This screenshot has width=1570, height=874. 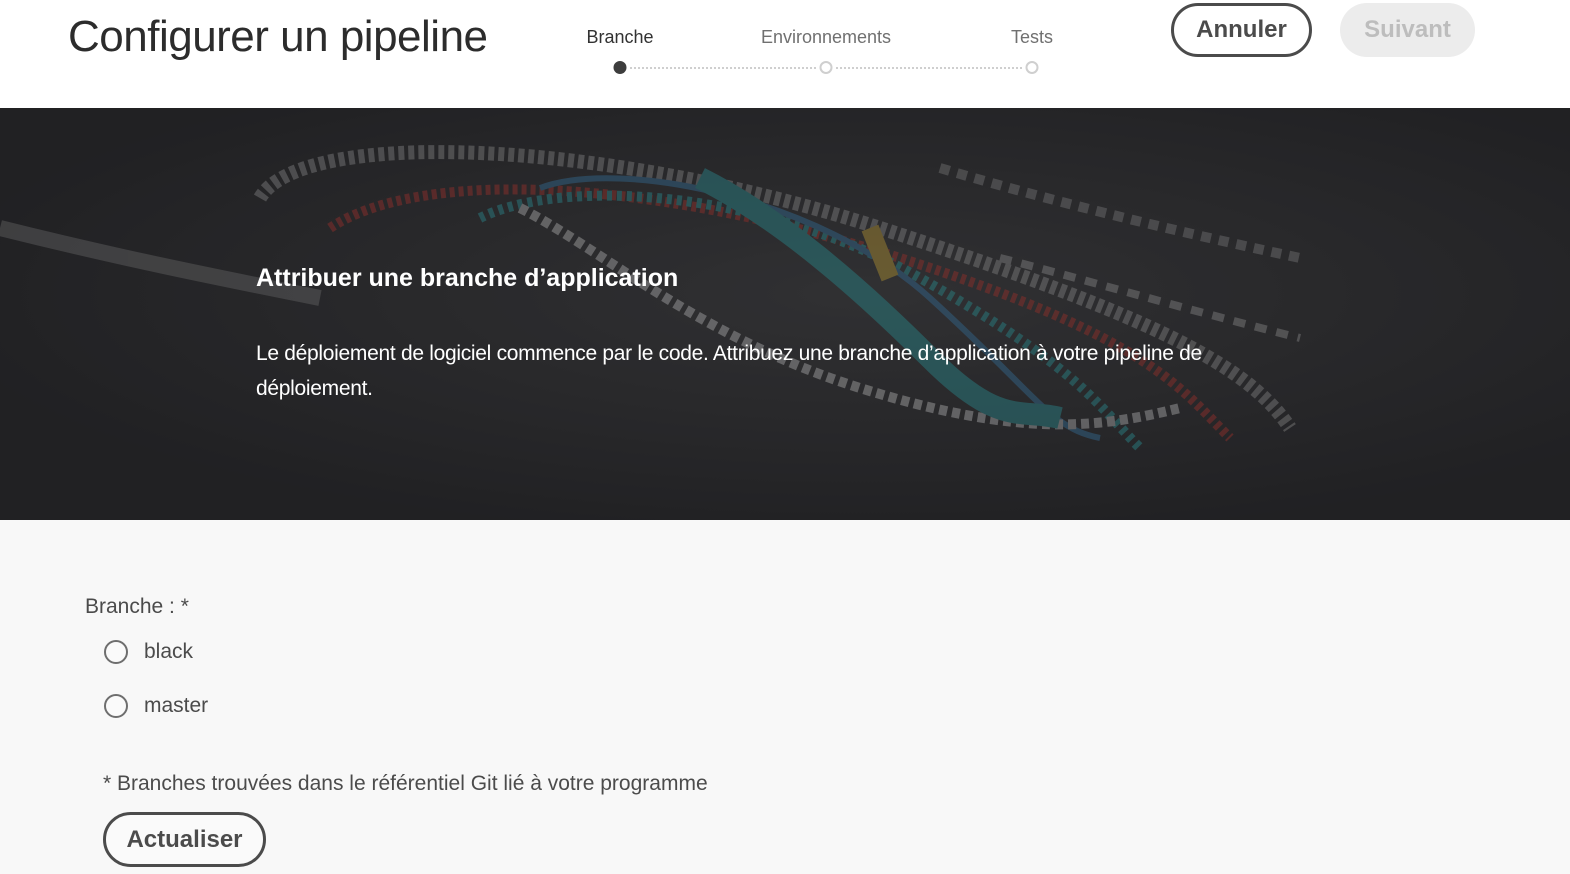 I want to click on step-branche-label: Branche, so click(x=620, y=37).